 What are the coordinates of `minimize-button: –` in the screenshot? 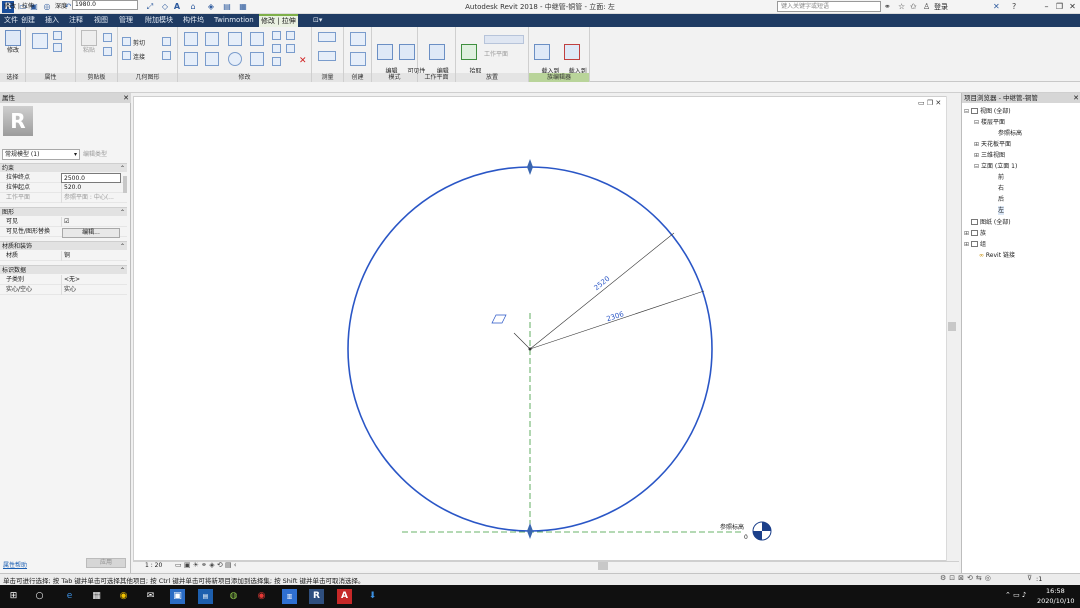 It's located at (1046, 7).